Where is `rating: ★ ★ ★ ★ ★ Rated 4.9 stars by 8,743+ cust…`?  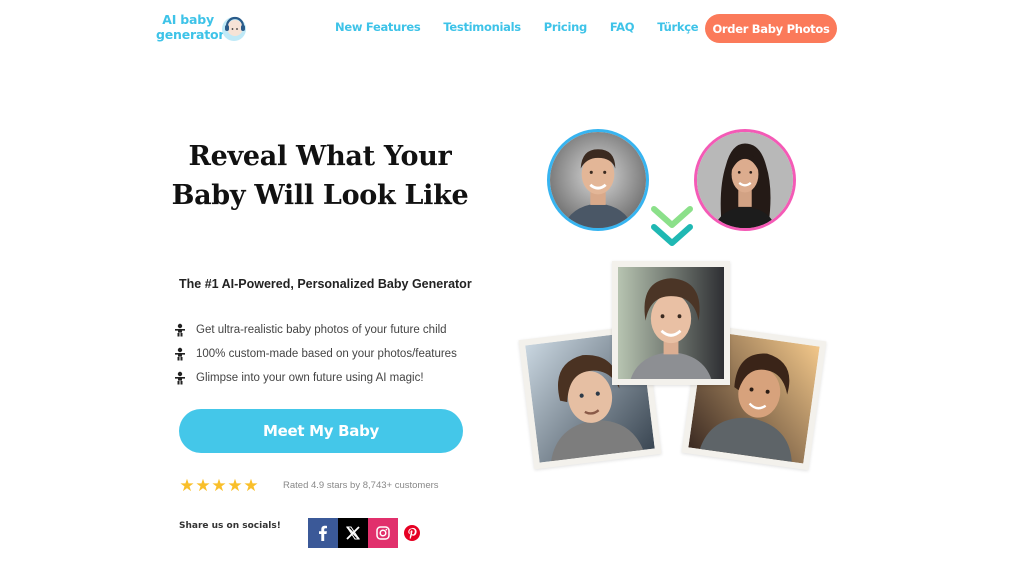 rating: ★ ★ ★ ★ ★ Rated 4.9 stars by 8,743+ cust… is located at coordinates (309, 485).